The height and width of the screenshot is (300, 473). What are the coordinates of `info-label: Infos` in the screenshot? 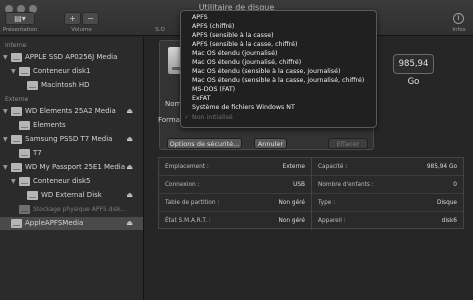 It's located at (459, 30).